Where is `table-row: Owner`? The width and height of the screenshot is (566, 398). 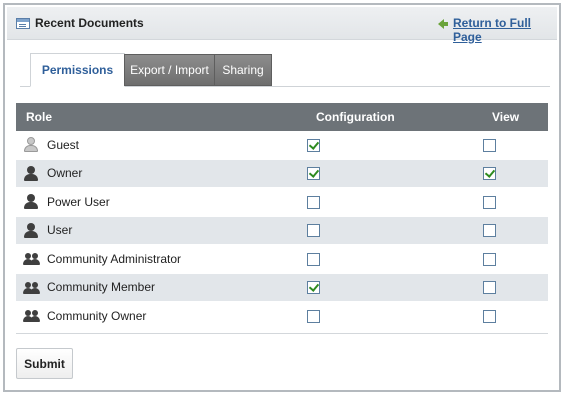 table-row: Owner is located at coordinates (282, 173).